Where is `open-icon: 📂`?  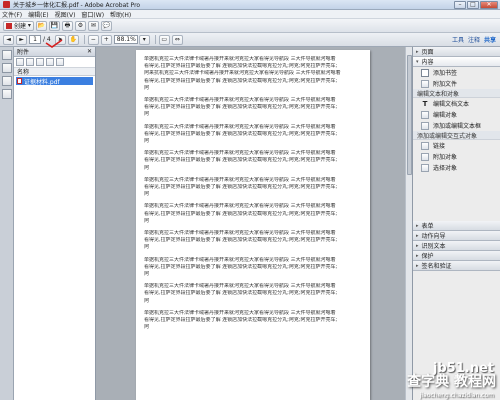
open-icon: 📂 is located at coordinates (41, 25).